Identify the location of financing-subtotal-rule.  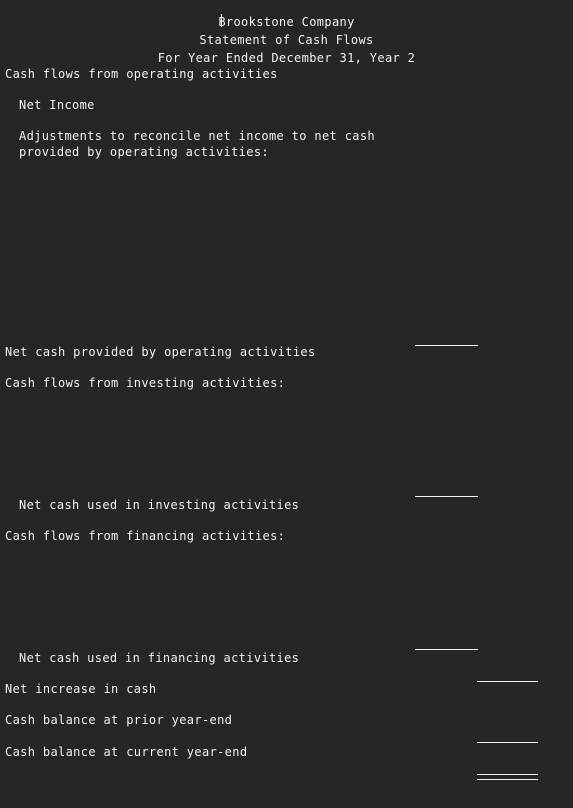
(446, 649).